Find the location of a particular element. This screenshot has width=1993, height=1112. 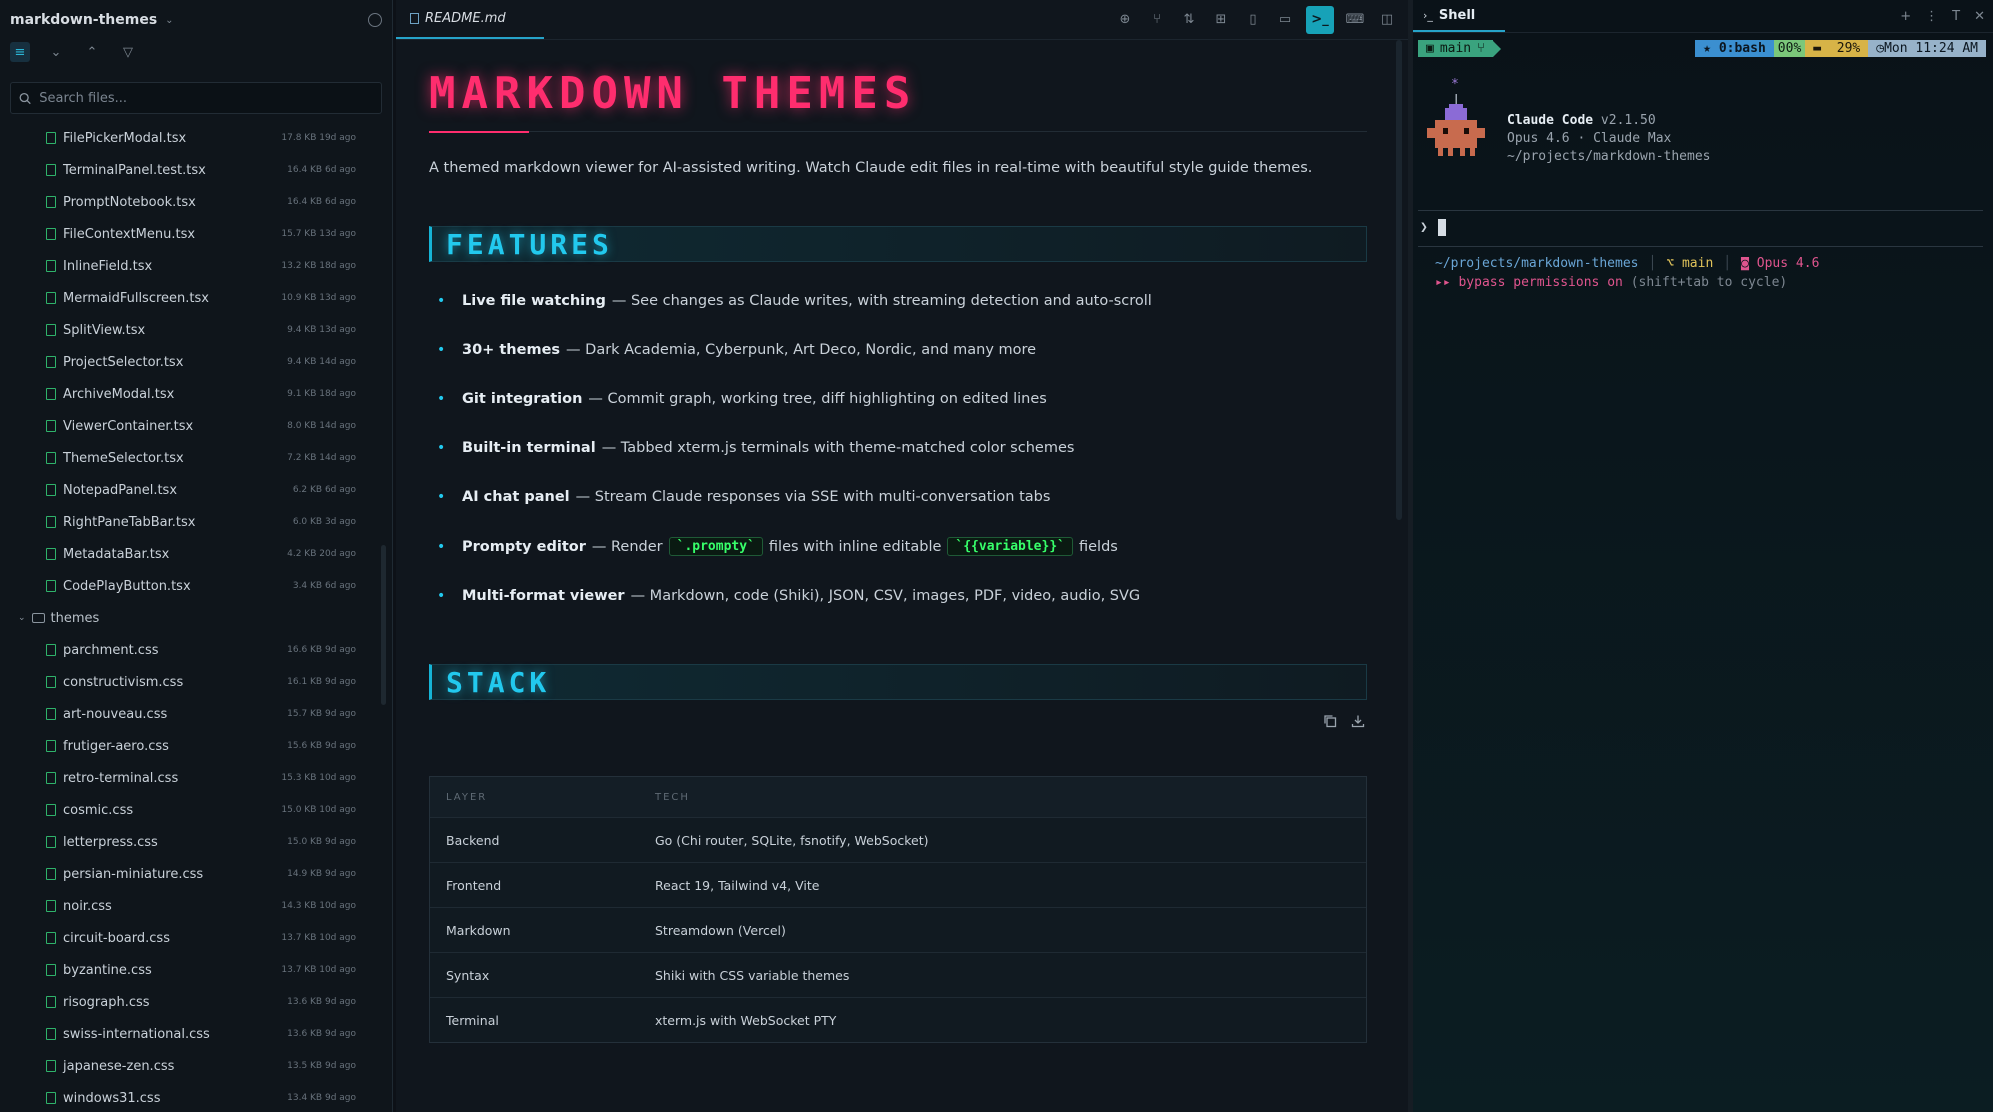

keyboard-icon: ⌨ is located at coordinates (1355, 20).